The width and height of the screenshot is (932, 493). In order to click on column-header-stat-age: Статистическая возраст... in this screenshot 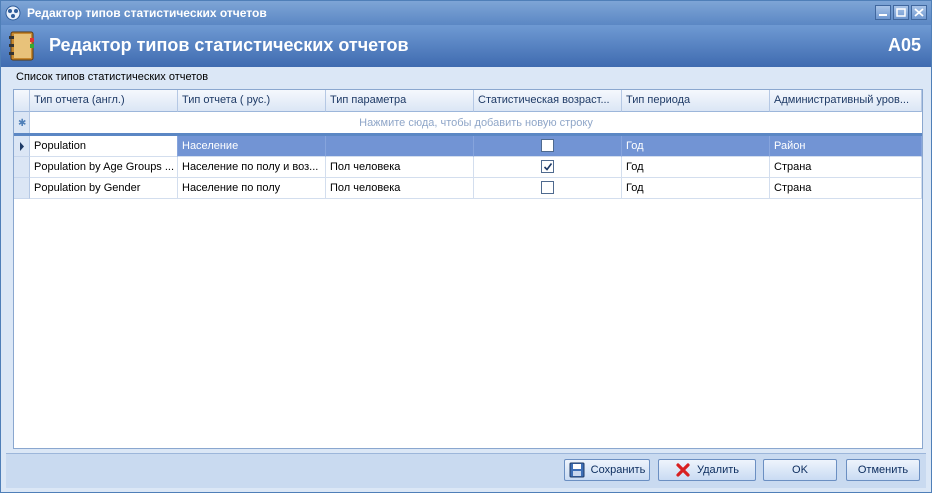, I will do `click(548, 101)`.